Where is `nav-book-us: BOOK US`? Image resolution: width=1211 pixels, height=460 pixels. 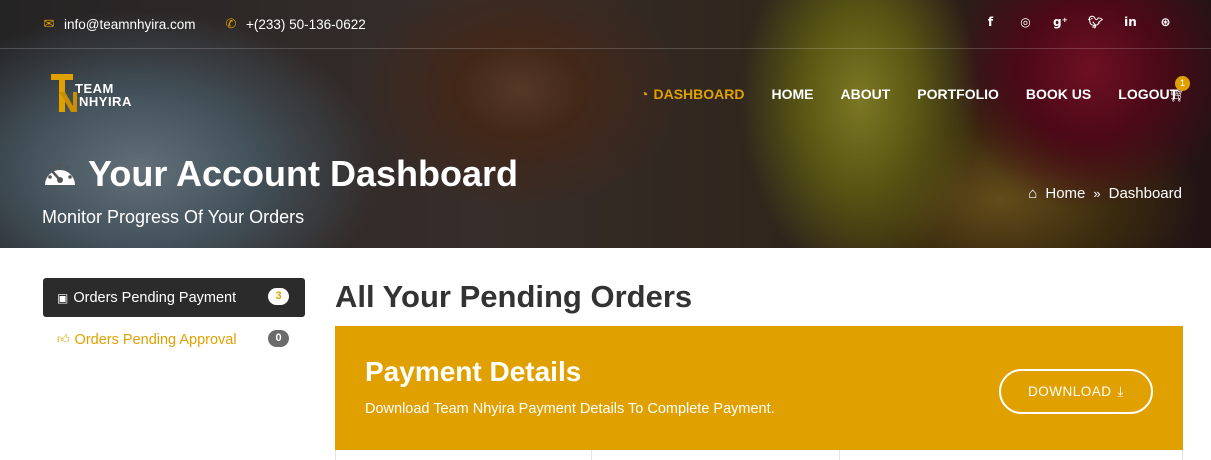 nav-book-us: BOOK US is located at coordinates (1058, 94).